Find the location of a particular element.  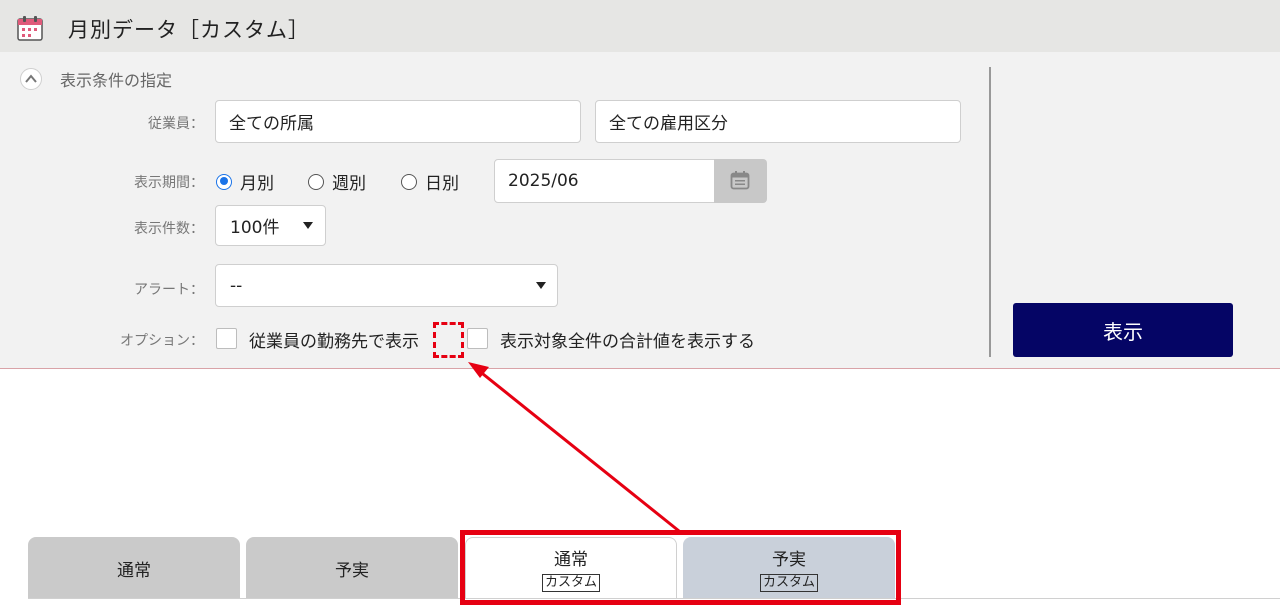

annotation-red-box is located at coordinates (680, 567).